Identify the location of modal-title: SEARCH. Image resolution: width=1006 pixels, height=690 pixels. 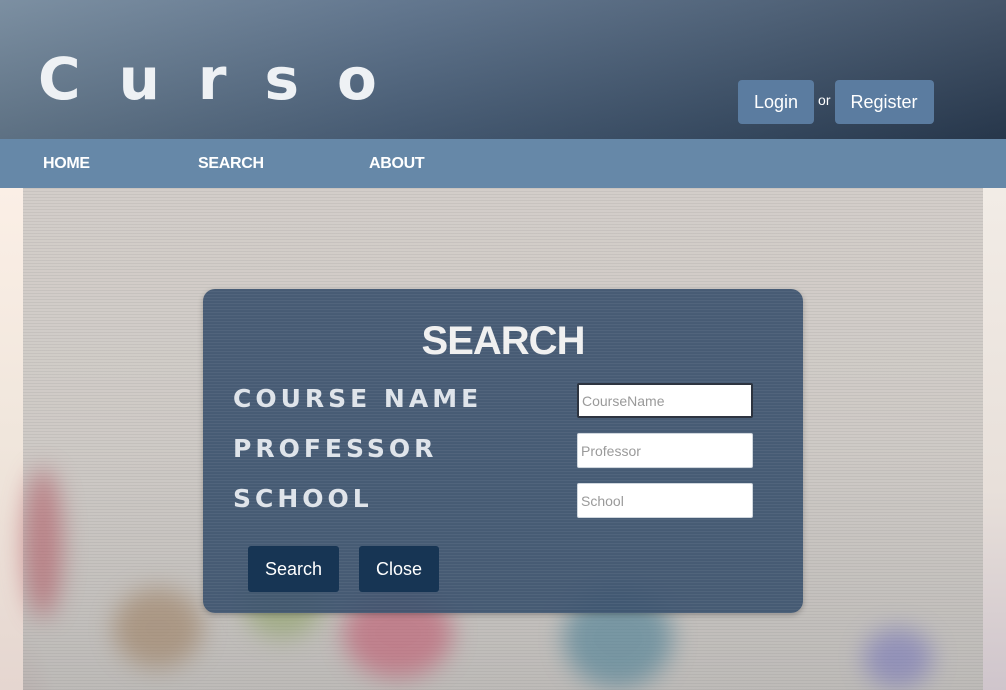
(503, 341).